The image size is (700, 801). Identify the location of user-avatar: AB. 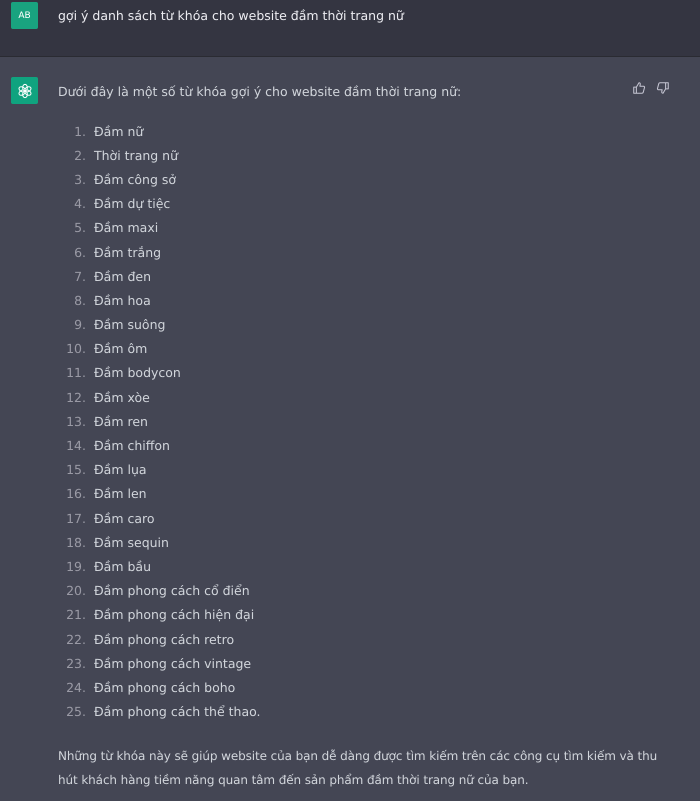
(24, 15).